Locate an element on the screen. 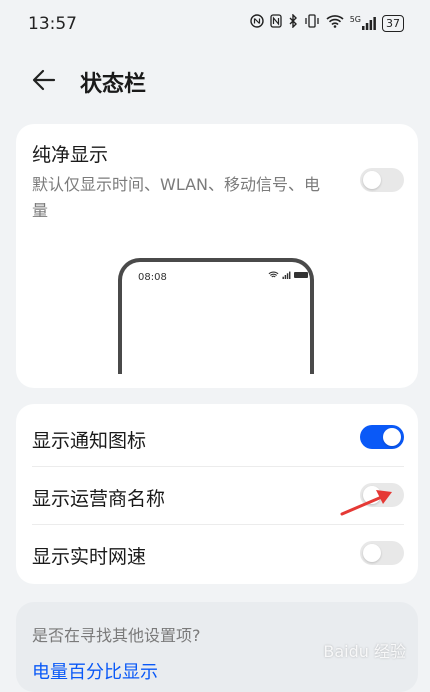  notification-icons-toggle is located at coordinates (382, 437).